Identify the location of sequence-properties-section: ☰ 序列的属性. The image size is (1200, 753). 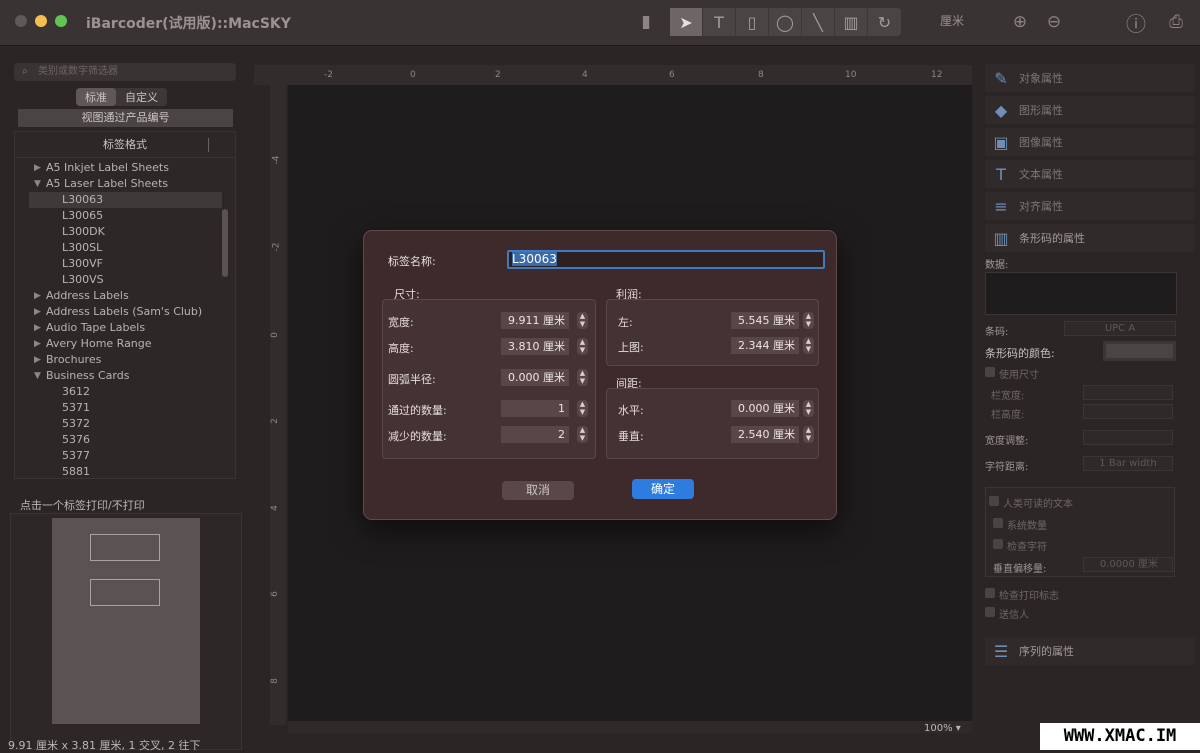
(1090, 651).